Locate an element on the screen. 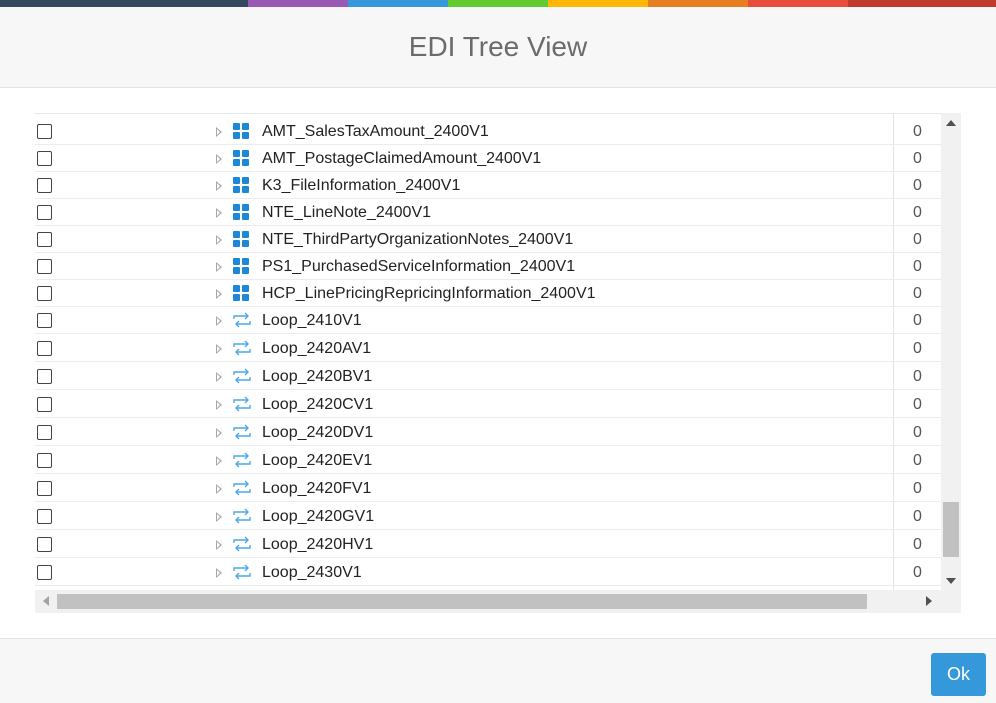  ok-button: Ok is located at coordinates (958, 674).